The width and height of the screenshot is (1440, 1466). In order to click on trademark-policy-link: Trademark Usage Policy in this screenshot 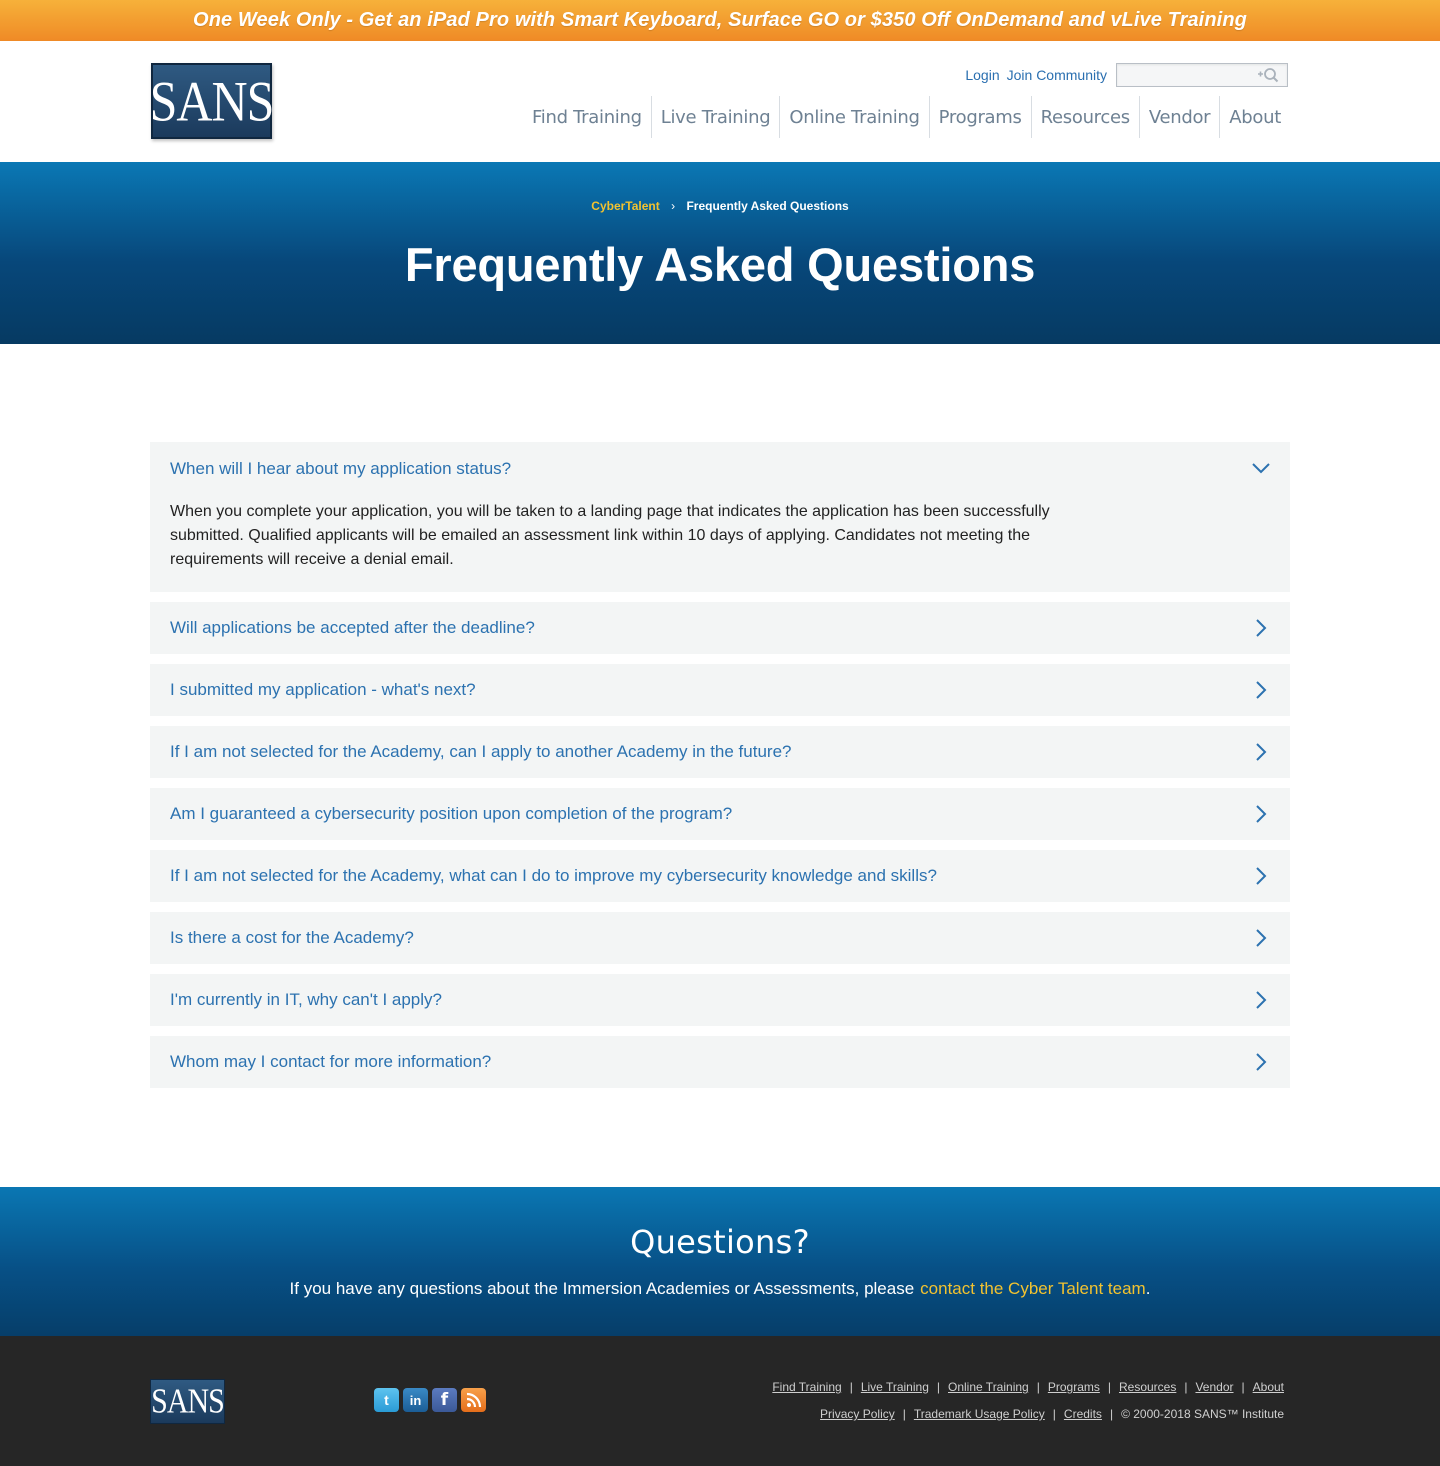, I will do `click(979, 1414)`.